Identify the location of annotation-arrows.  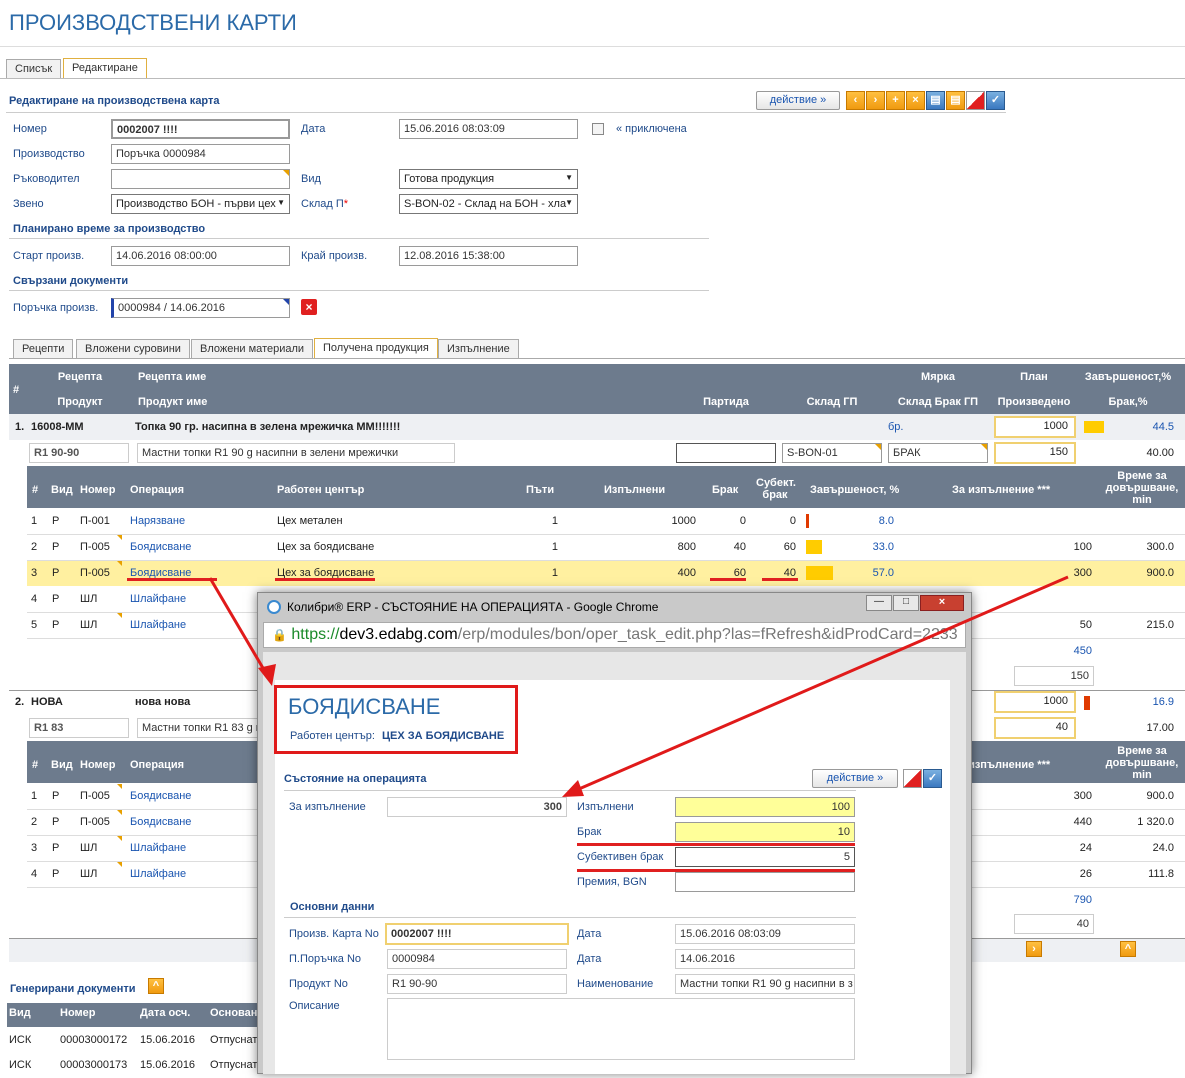
(638, 686).